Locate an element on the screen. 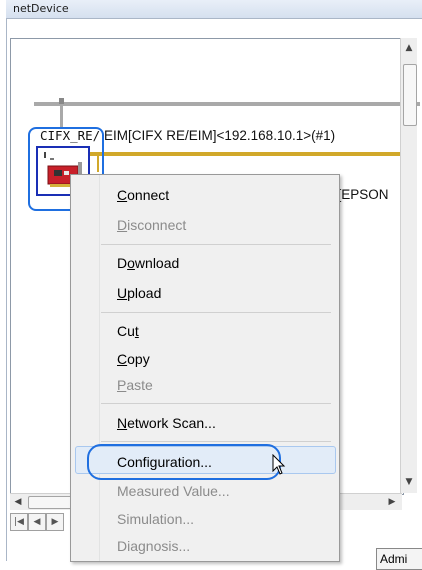  previous-page-icon: ◀ is located at coordinates (37, 522).